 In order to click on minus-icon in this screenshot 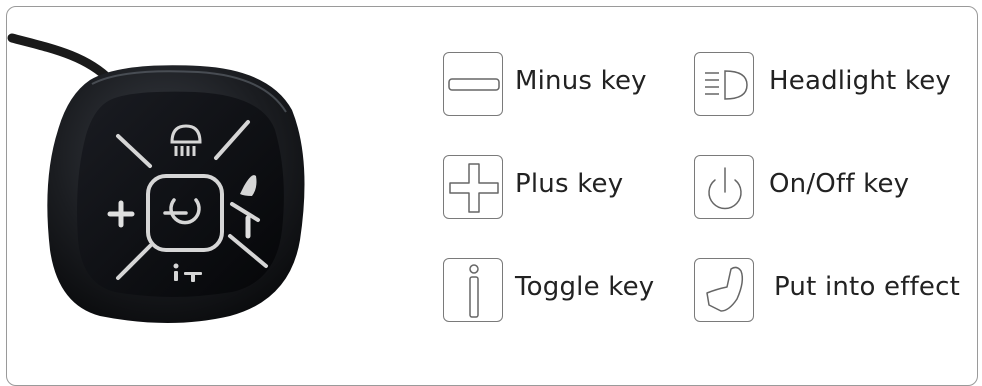, I will do `click(474, 84)`.